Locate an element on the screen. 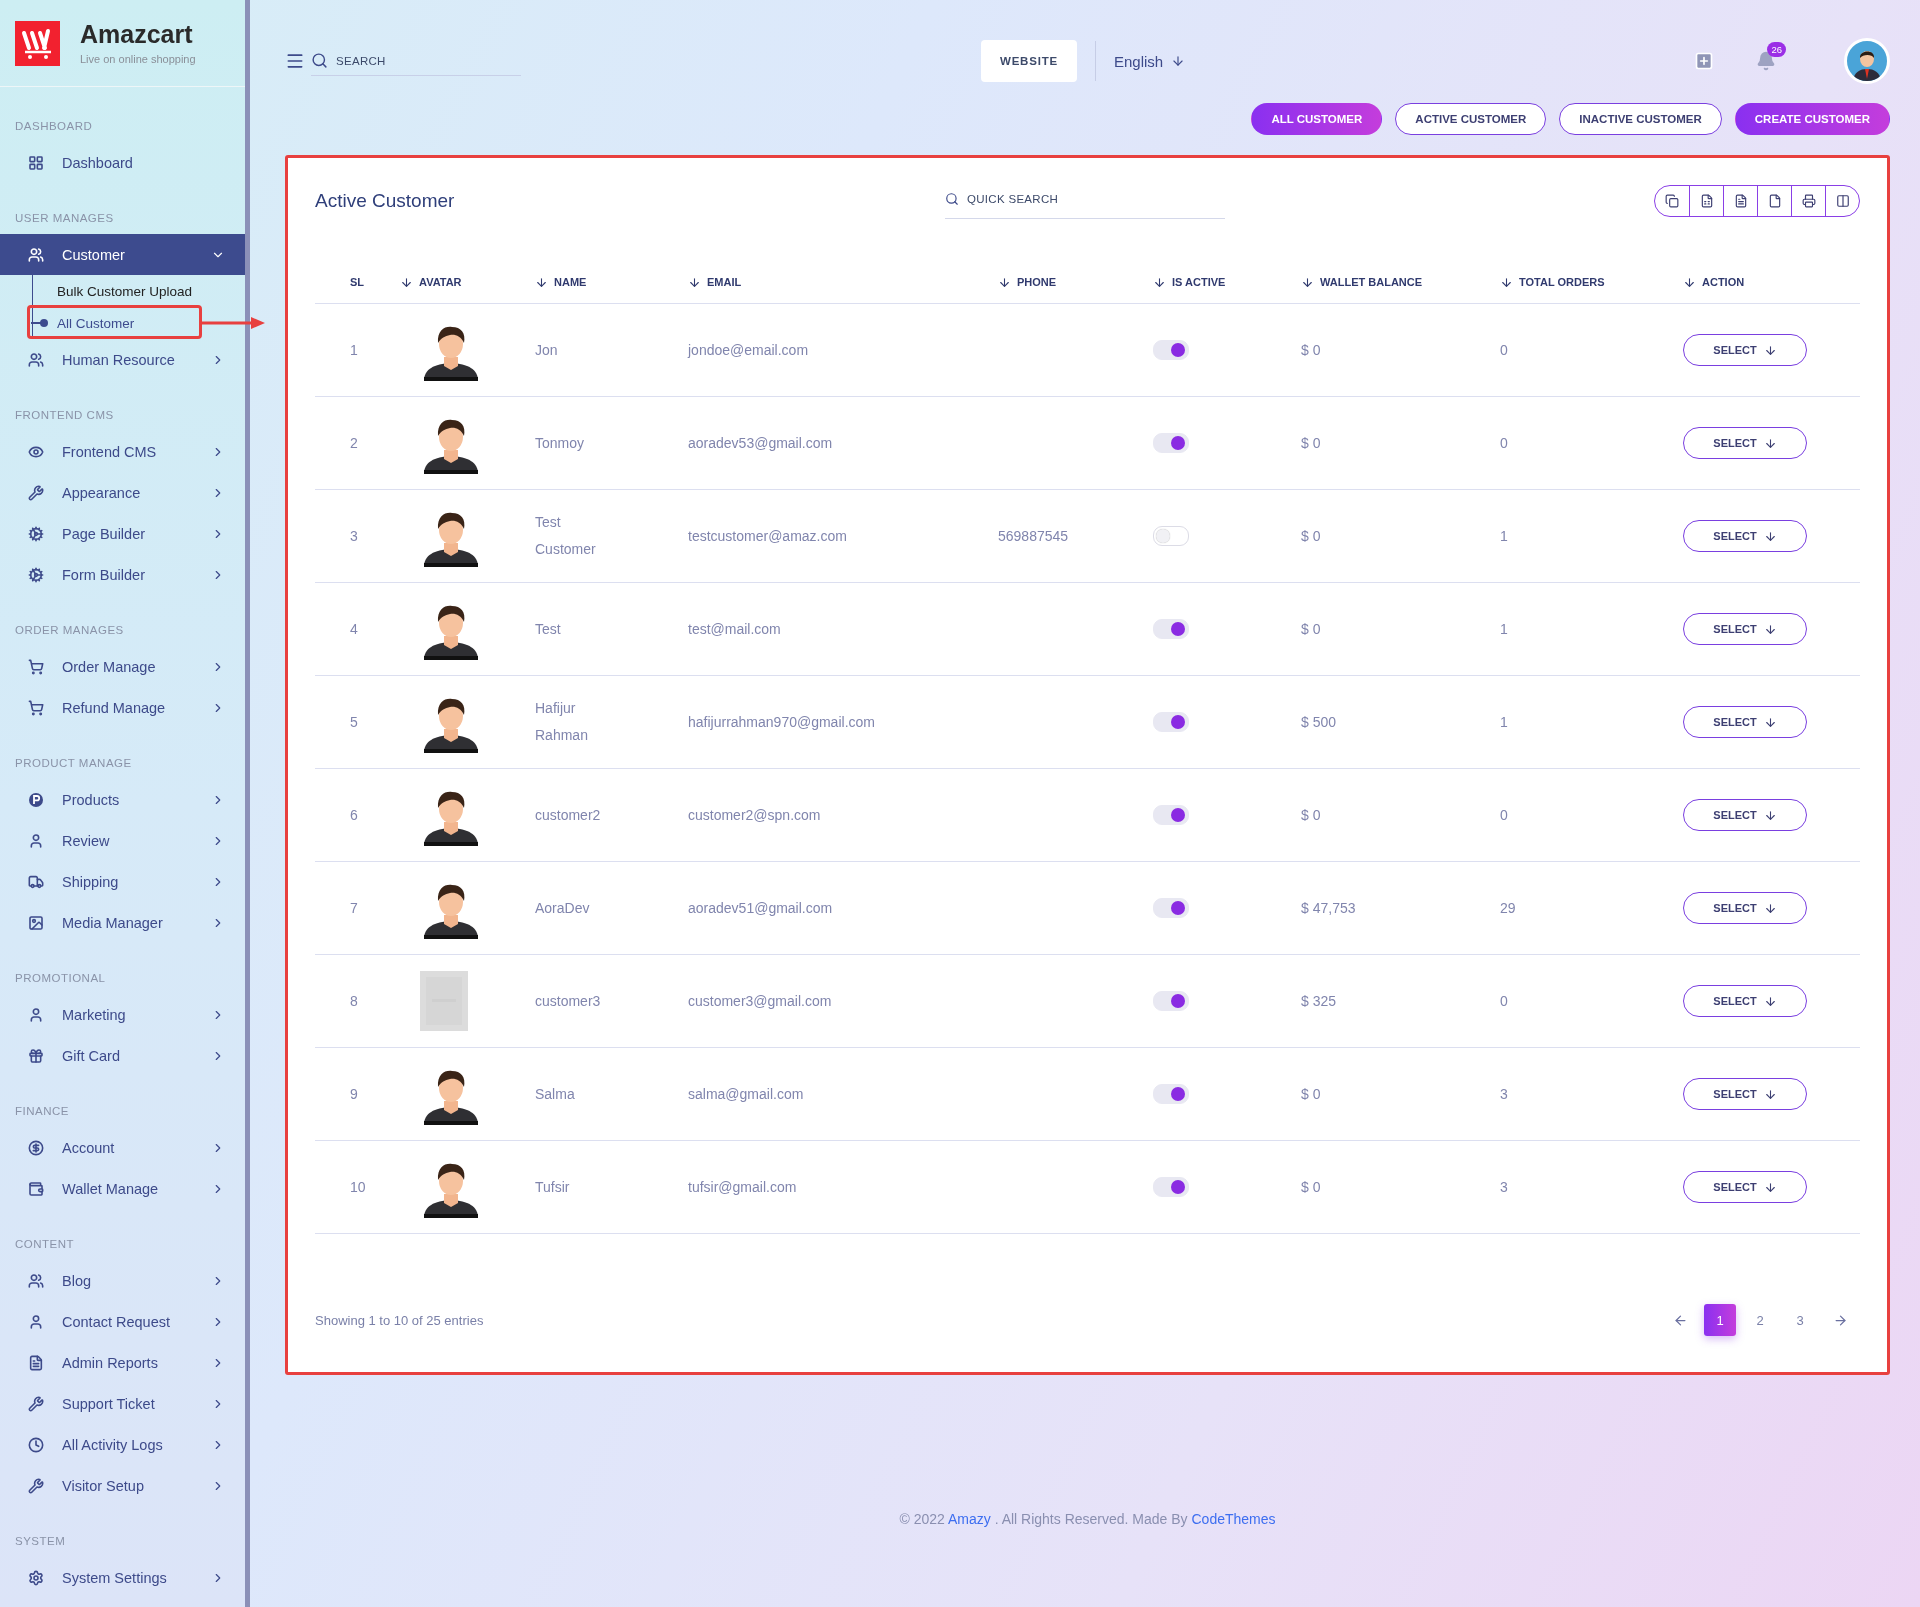 This screenshot has width=1920, height=1607. copy-icon is located at coordinates (1672, 201).